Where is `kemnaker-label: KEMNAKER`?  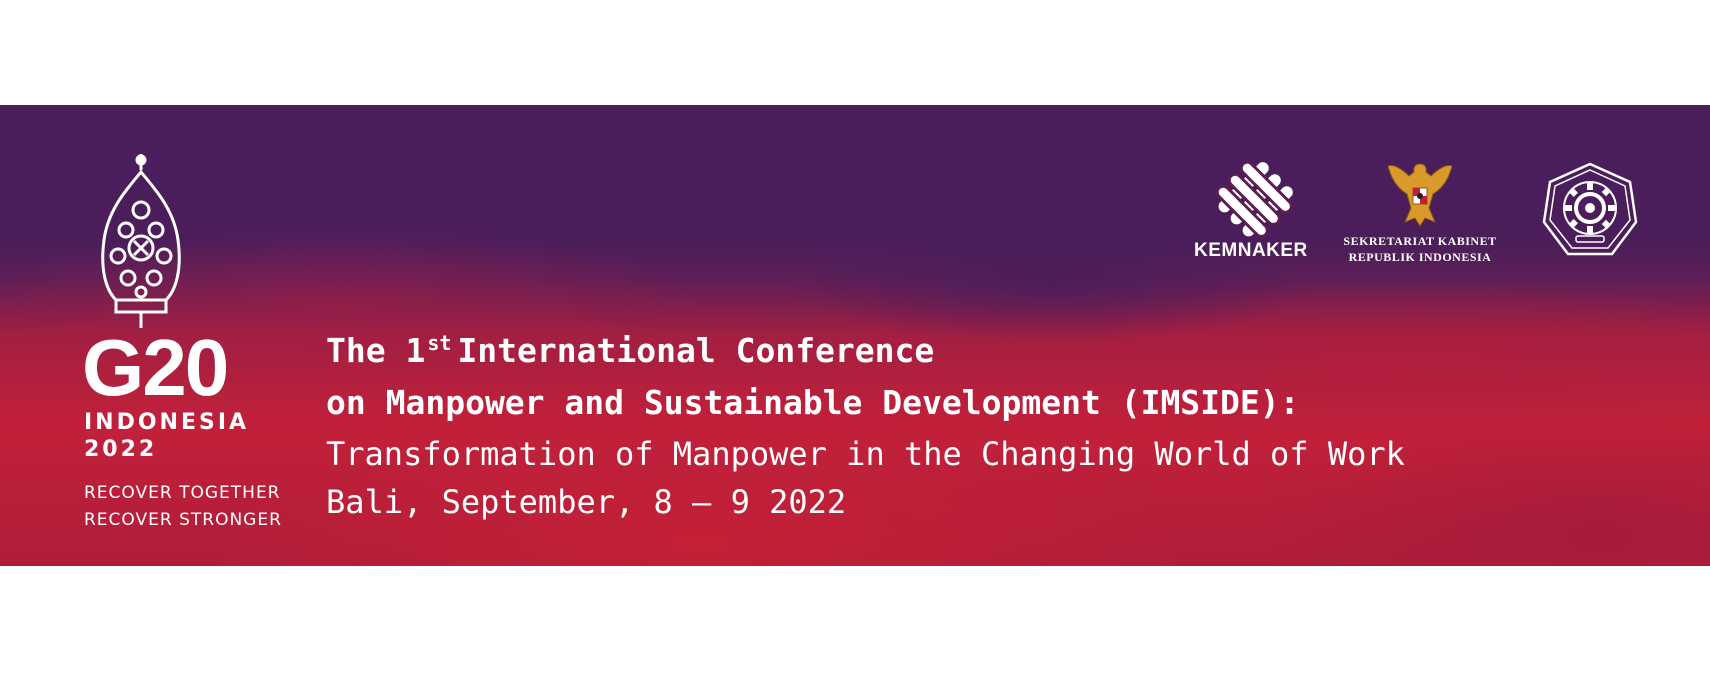
kemnaker-label: KEMNAKER is located at coordinates (1251, 250).